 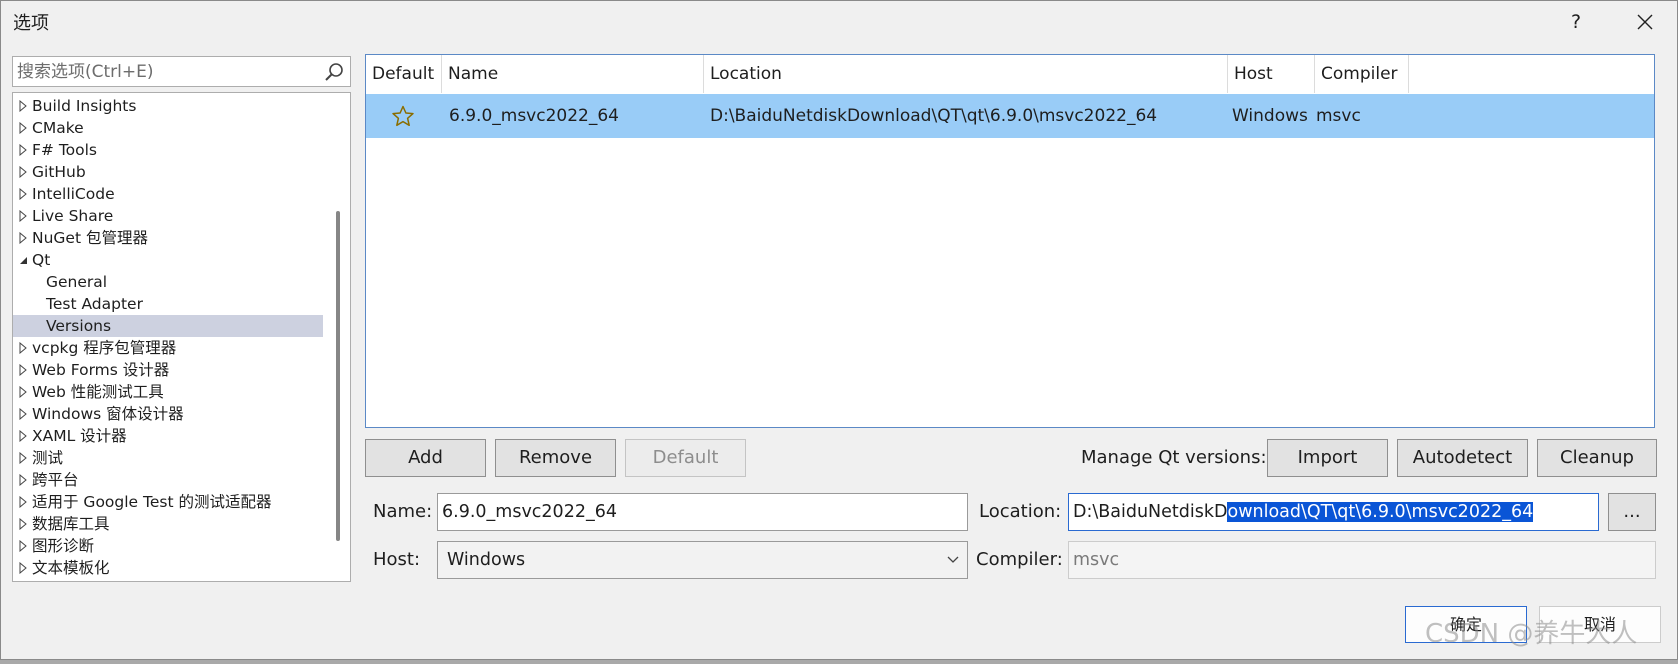 What do you see at coordinates (23, 260) in the screenshot?
I see `chevron-down-icon` at bounding box center [23, 260].